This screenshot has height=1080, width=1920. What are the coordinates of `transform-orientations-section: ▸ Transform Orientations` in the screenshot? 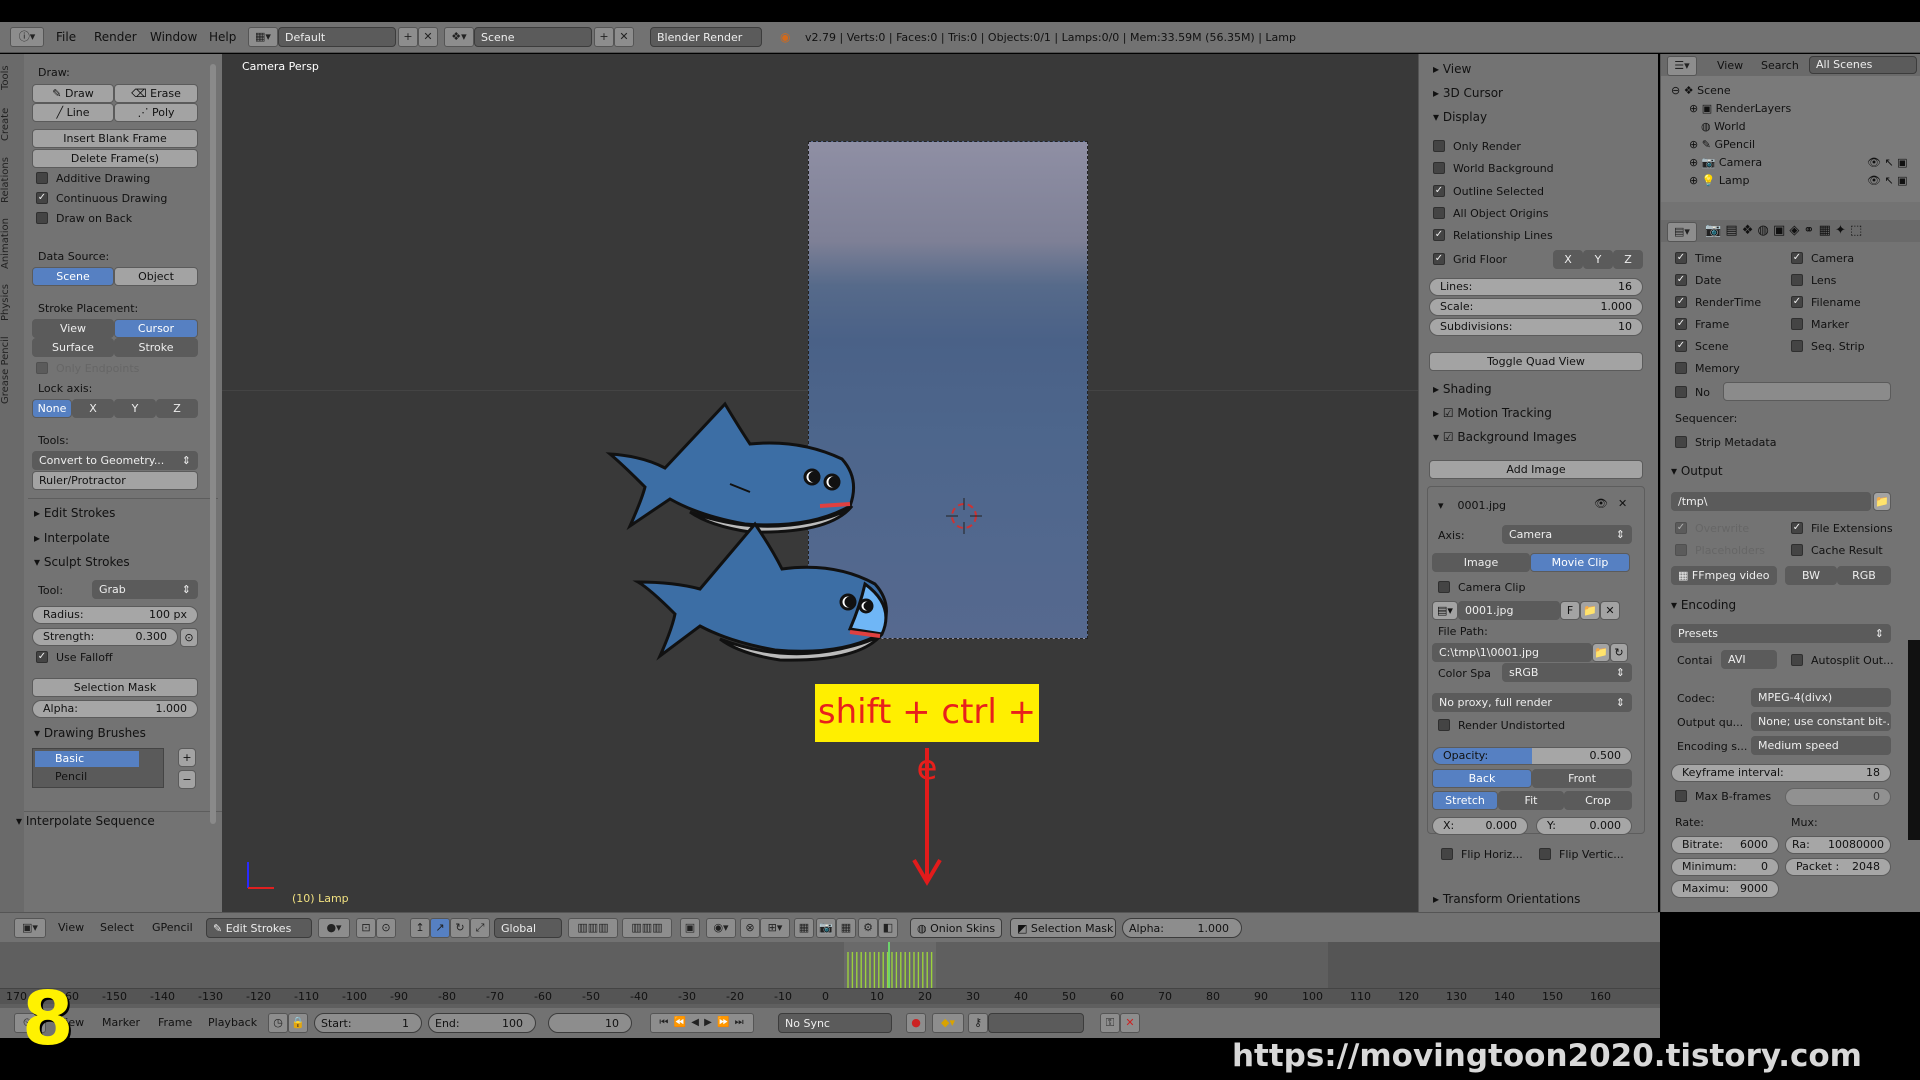 It's located at (1506, 899).